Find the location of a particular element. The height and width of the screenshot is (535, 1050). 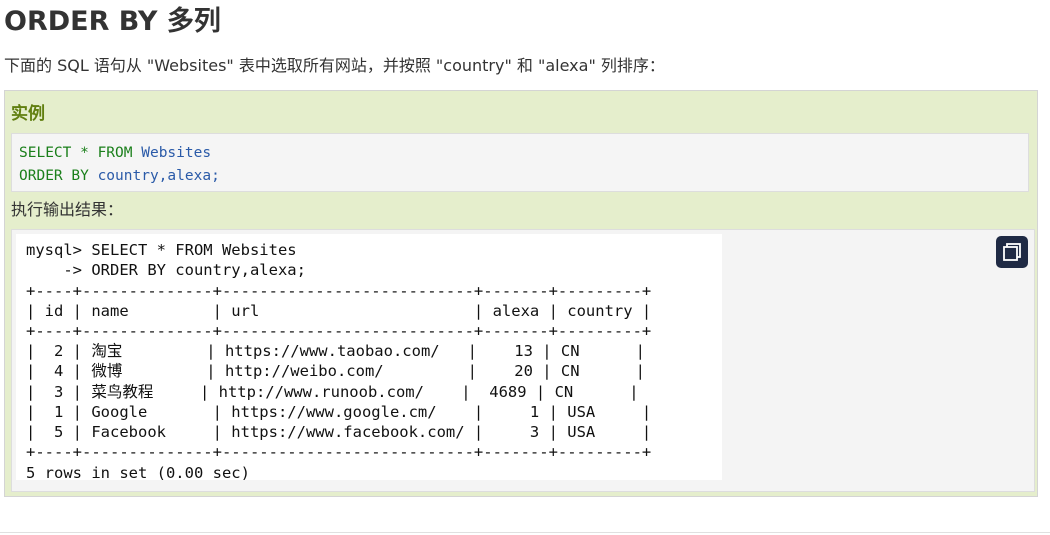

code-keyword: SELECT * FROM is located at coordinates (76, 153).